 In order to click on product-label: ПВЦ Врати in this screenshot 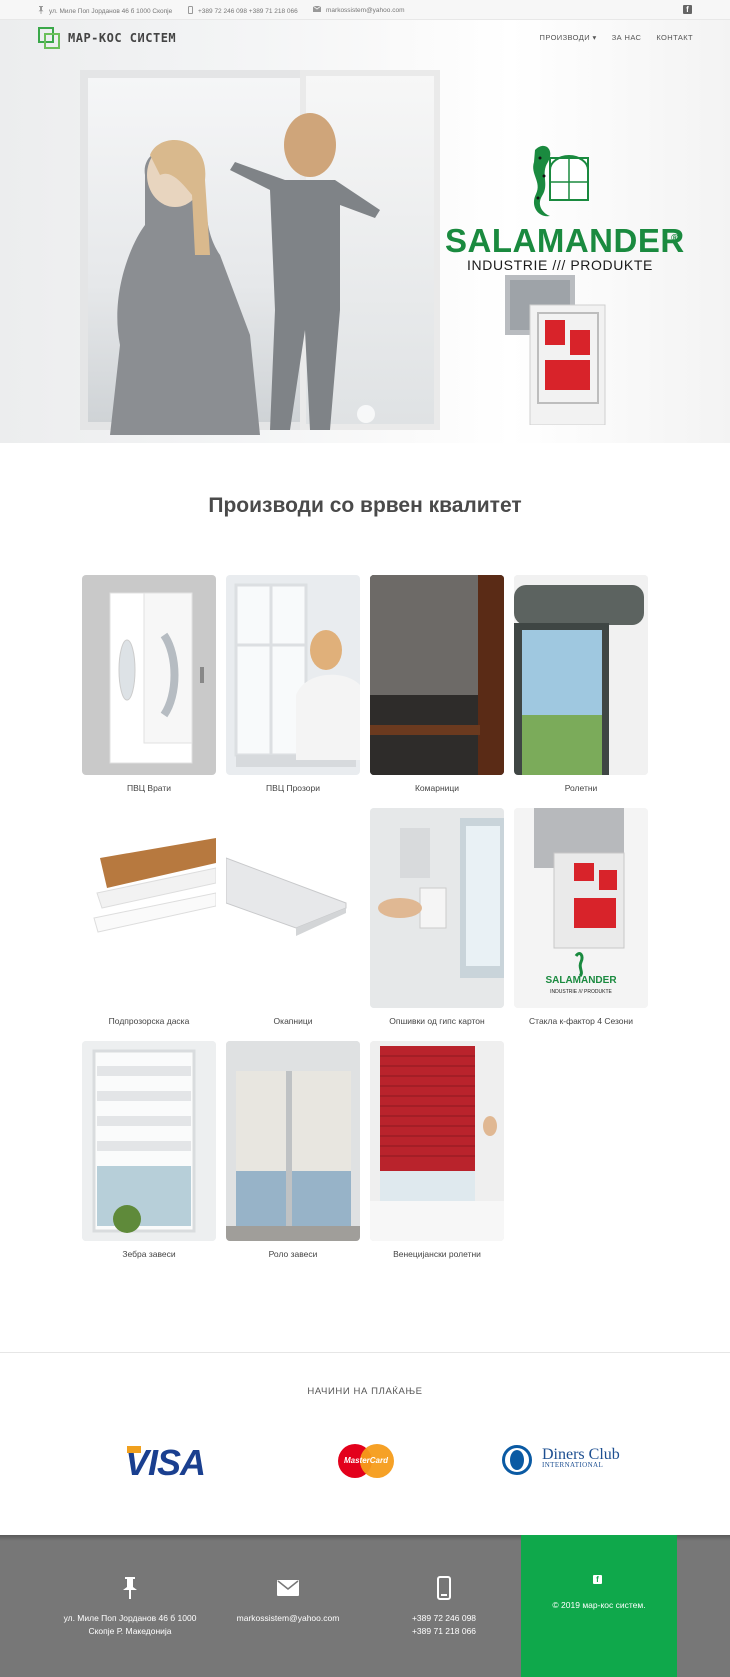, I will do `click(148, 788)`.